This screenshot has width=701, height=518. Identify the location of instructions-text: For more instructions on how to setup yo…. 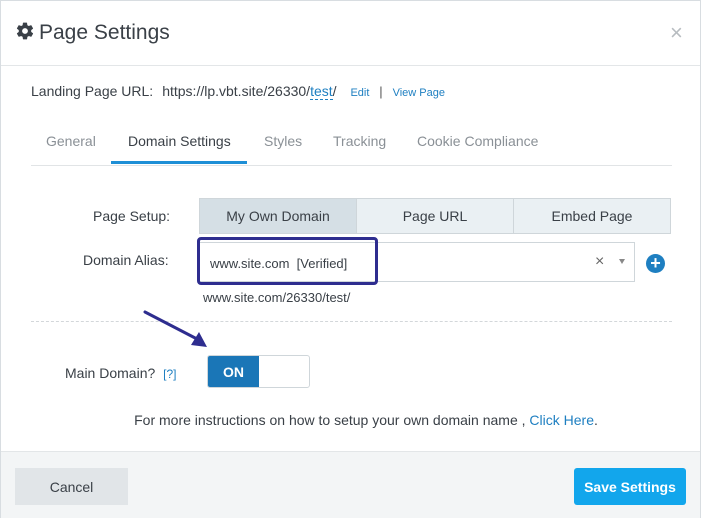
(351, 420).